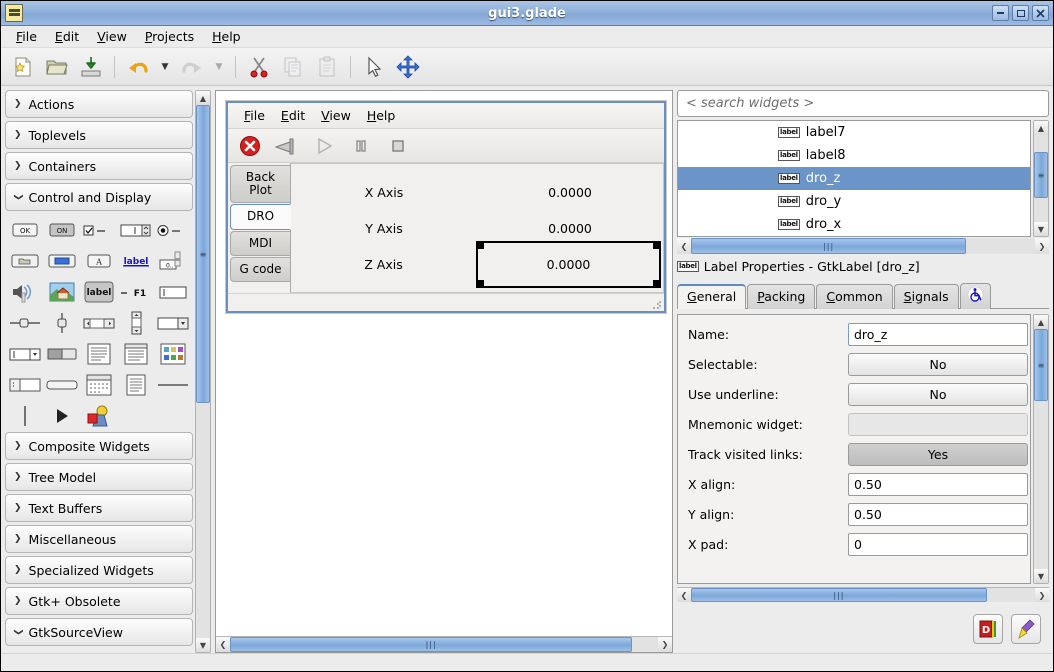 The width and height of the screenshot is (1054, 672). Describe the element at coordinates (99, 135) in the screenshot. I see `palette-category-toplevels: ❯ Toplevels` at that location.